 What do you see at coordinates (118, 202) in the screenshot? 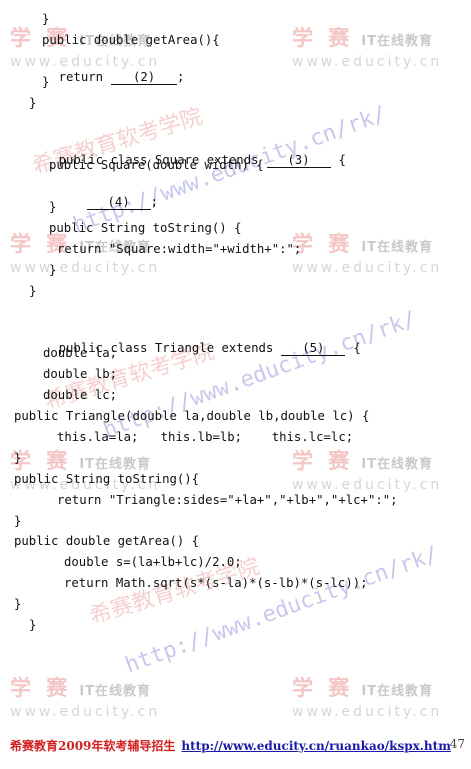
I see `blank-4: (4)` at bounding box center [118, 202].